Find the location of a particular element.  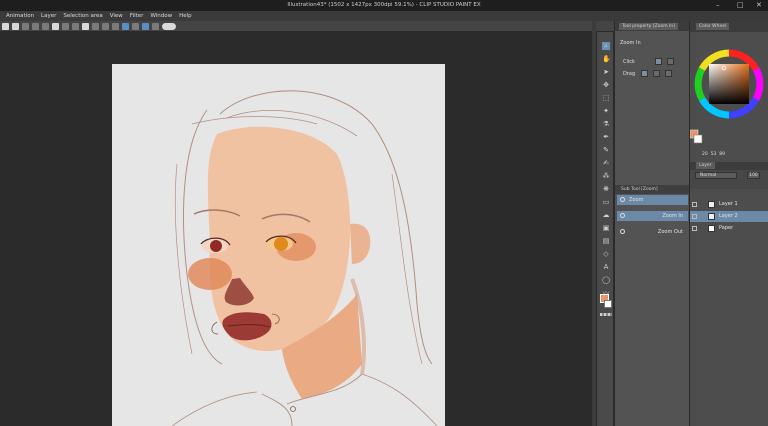

selection-tool-icon: ⬚ is located at coordinates (606, 98).